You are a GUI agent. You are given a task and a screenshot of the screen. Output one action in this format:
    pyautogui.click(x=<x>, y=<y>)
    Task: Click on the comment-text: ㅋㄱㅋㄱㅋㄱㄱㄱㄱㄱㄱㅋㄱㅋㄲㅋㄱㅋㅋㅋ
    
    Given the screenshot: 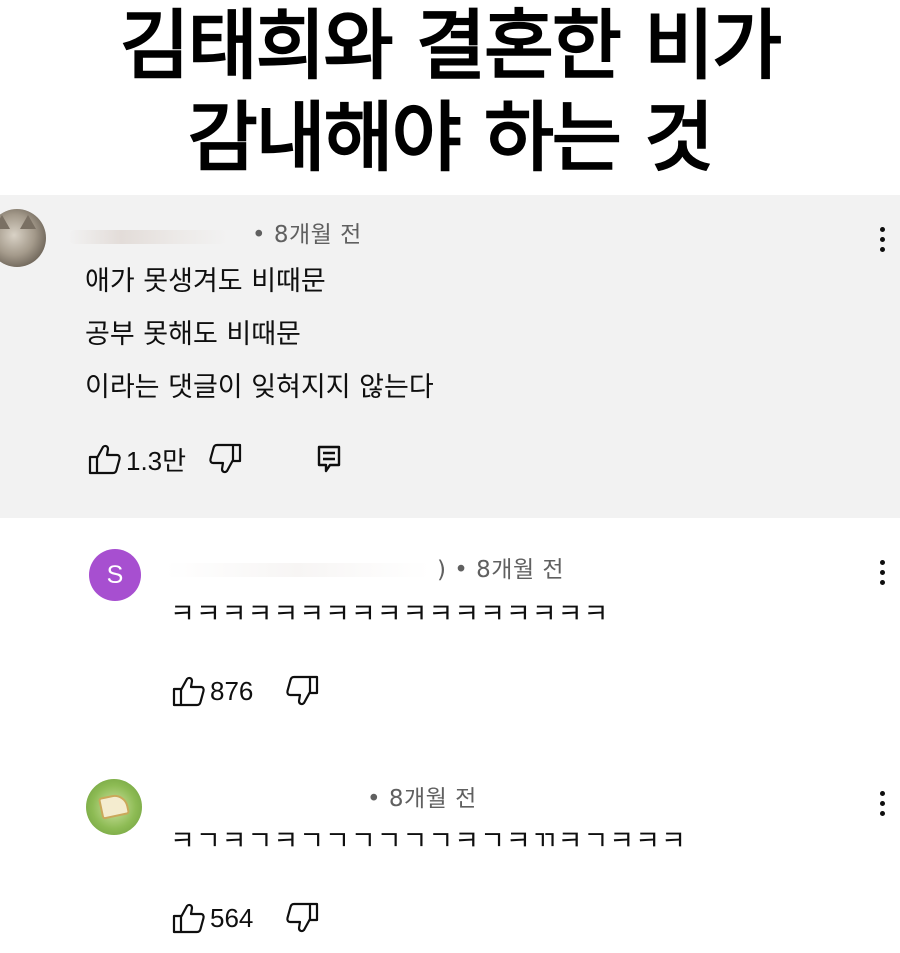 What is the action you would take?
    pyautogui.click(x=428, y=841)
    